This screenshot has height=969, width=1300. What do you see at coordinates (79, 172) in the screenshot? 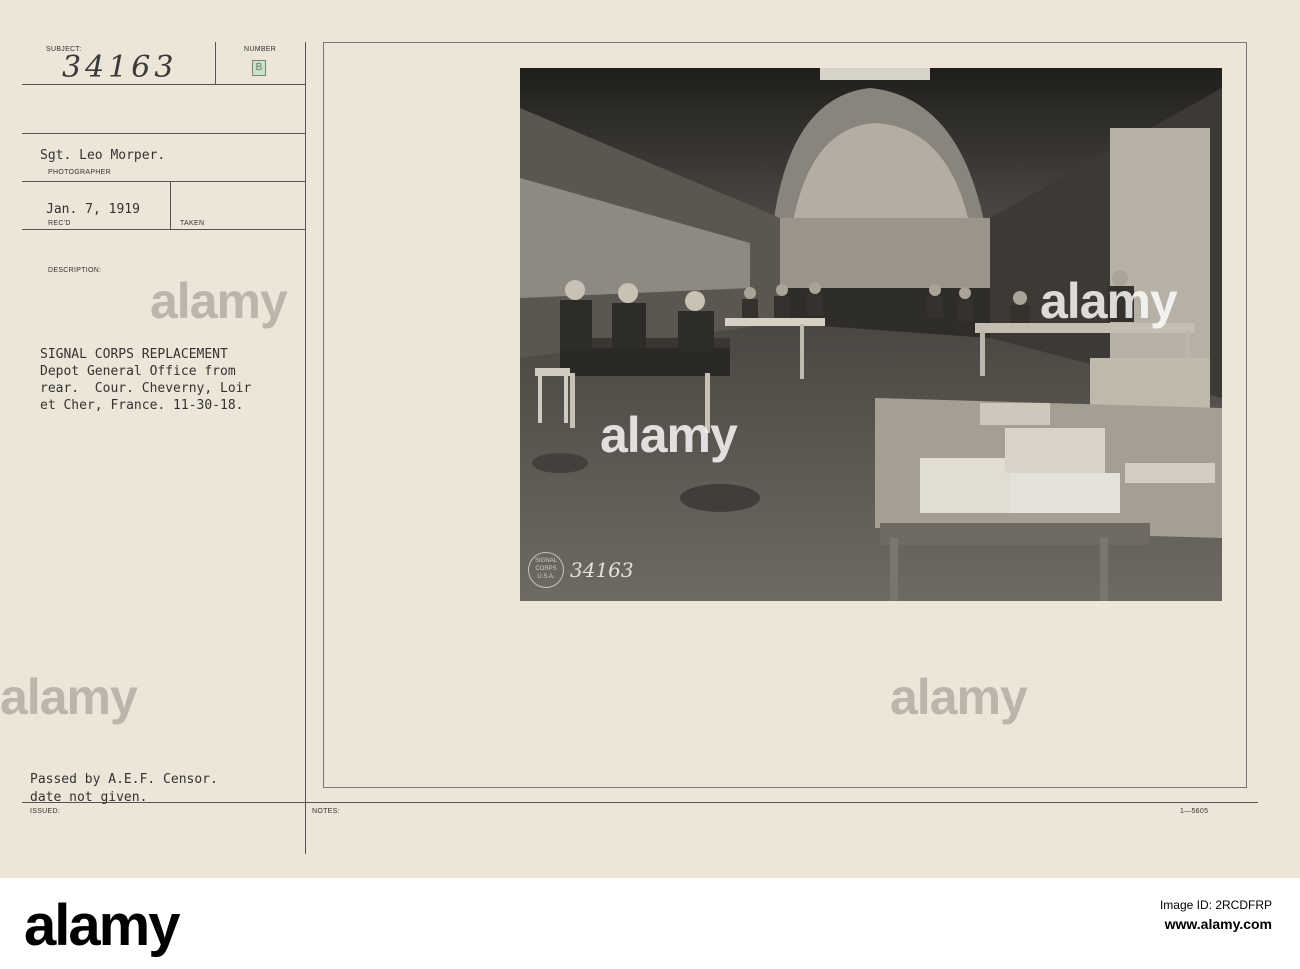
I see `photographer-label: PHOTOGRAPHER` at bounding box center [79, 172].